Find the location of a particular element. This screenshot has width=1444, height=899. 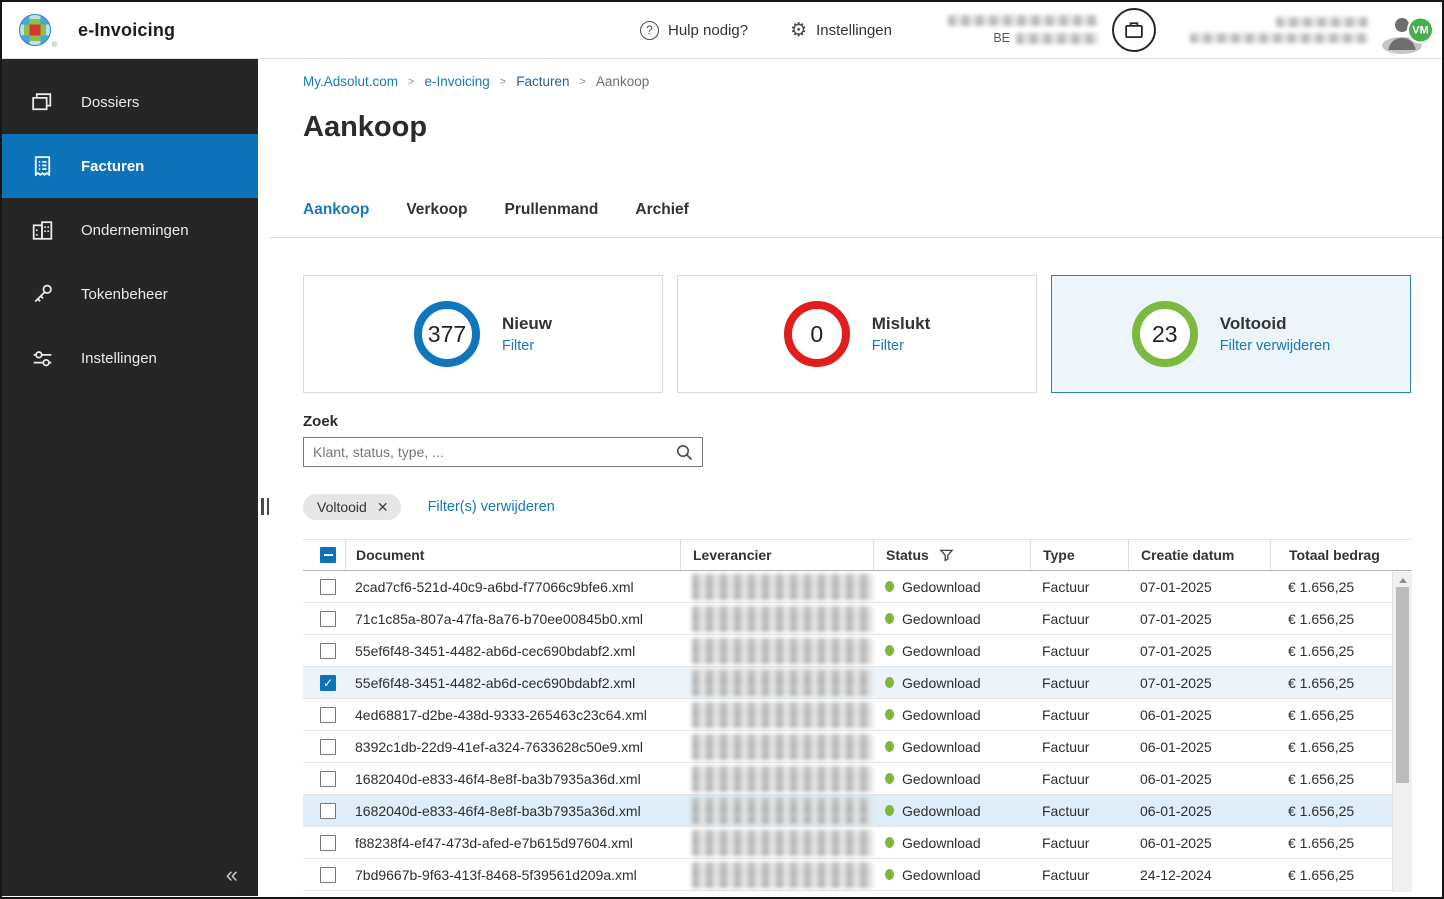

document-cell: 4ed68817-d2be-438d-9333-265463c23c64.xml is located at coordinates (512, 714).